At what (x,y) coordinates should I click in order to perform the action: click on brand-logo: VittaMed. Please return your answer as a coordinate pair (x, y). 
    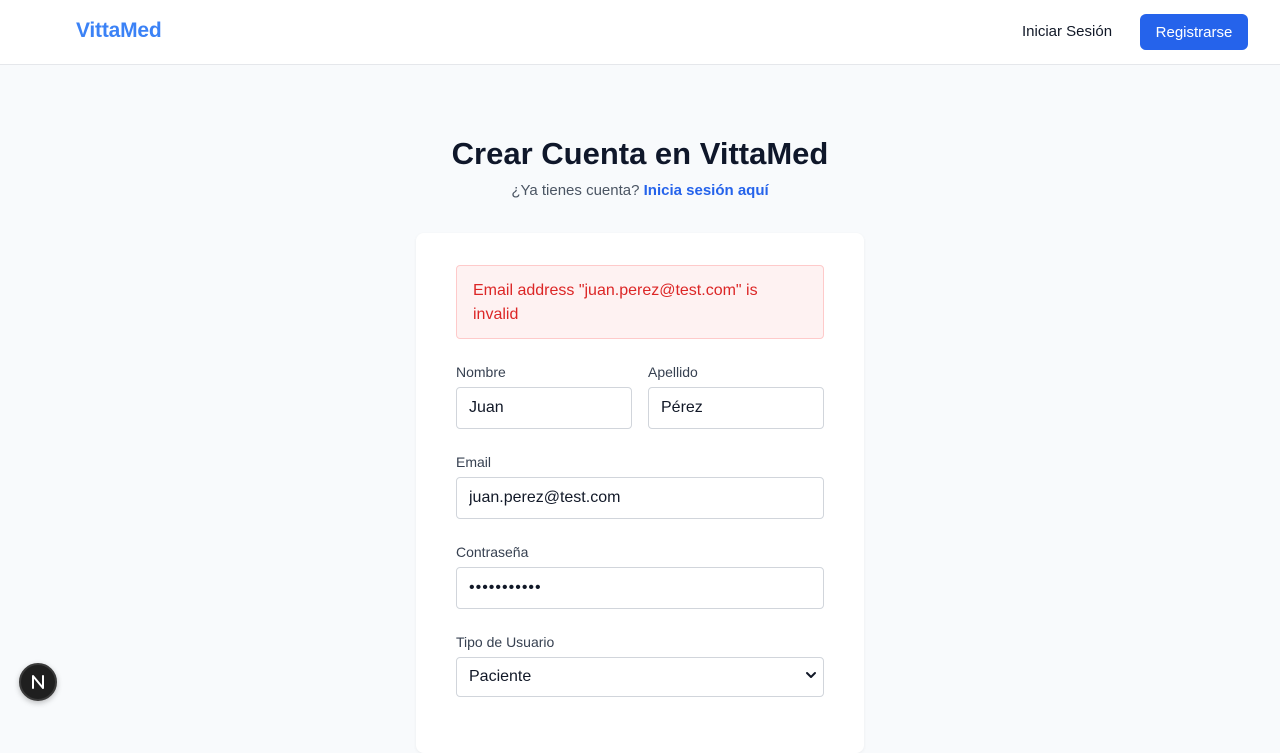
    Looking at the image, I should click on (119, 31).